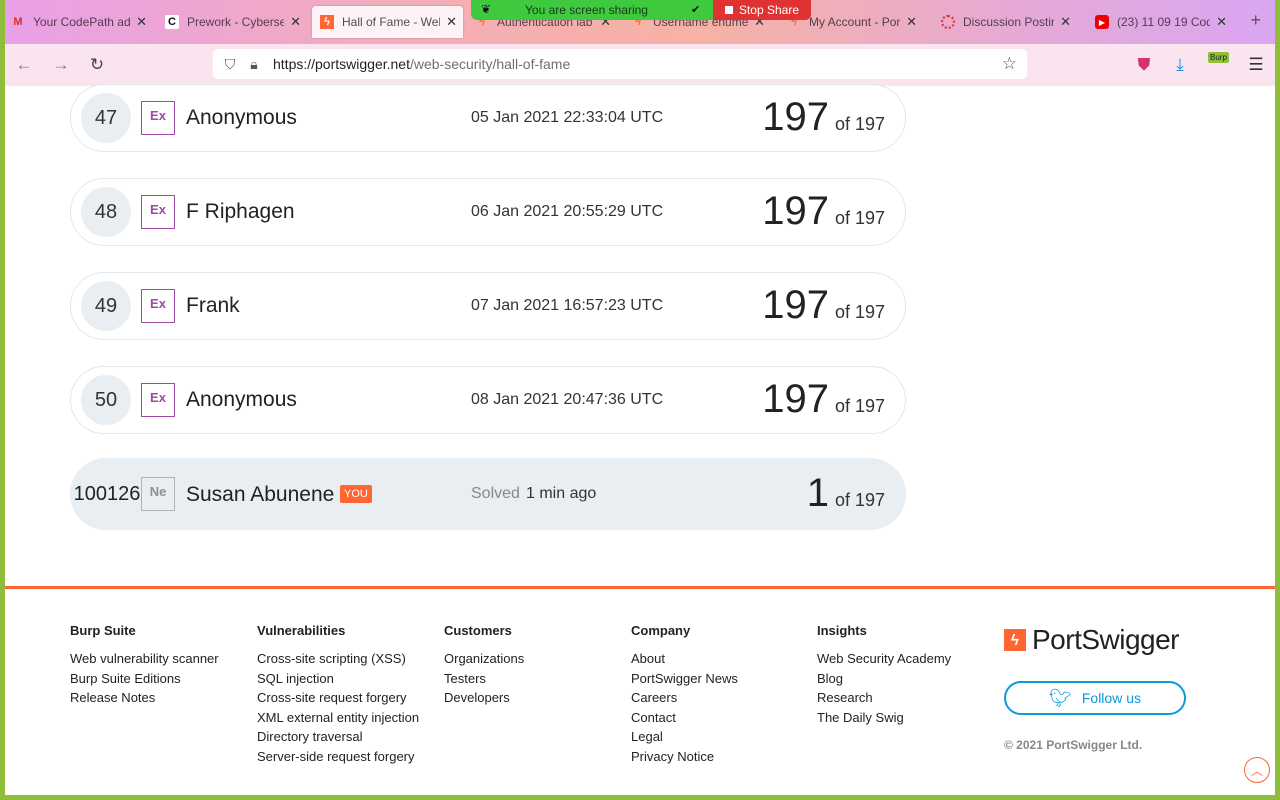  What do you see at coordinates (1073, 745) in the screenshot?
I see `copyright: © 2021 PortSwigger Ltd.` at bounding box center [1073, 745].